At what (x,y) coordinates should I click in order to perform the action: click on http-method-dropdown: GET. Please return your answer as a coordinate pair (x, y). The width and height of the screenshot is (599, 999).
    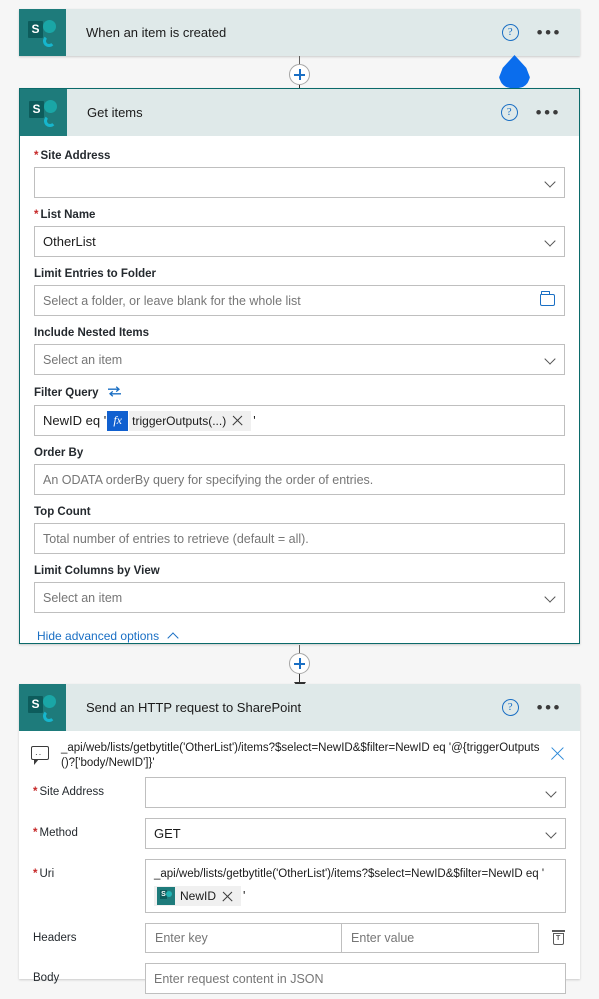
    Looking at the image, I should click on (355, 833).